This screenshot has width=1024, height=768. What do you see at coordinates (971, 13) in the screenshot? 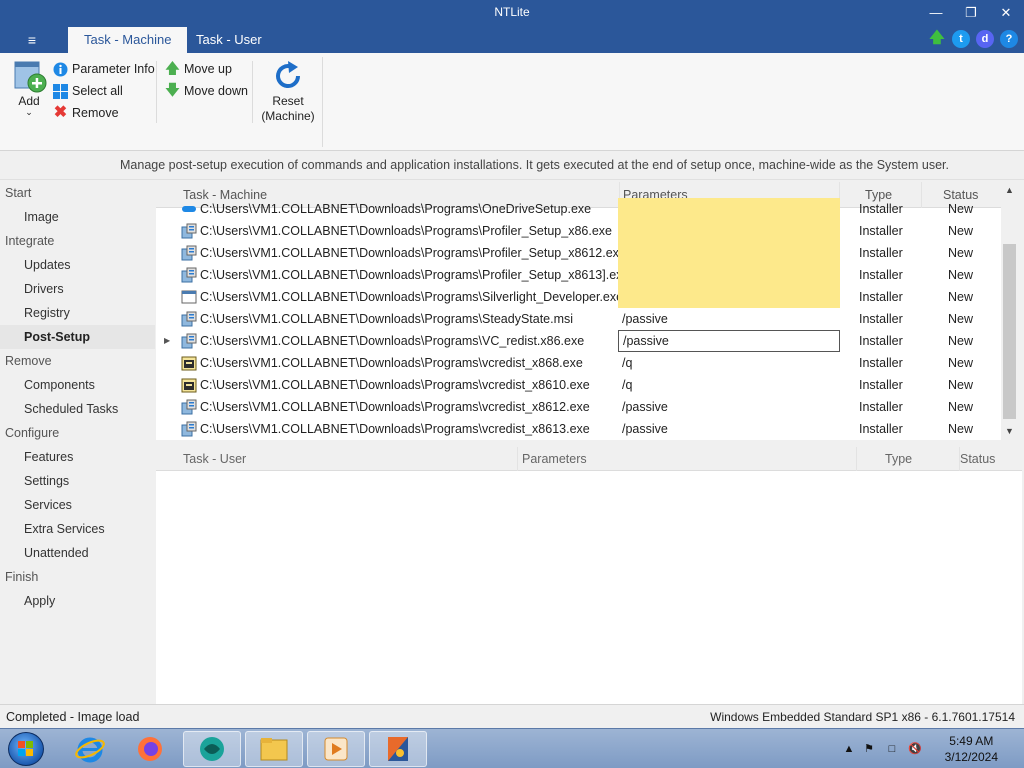
I see `restore-button: ❐` at bounding box center [971, 13].